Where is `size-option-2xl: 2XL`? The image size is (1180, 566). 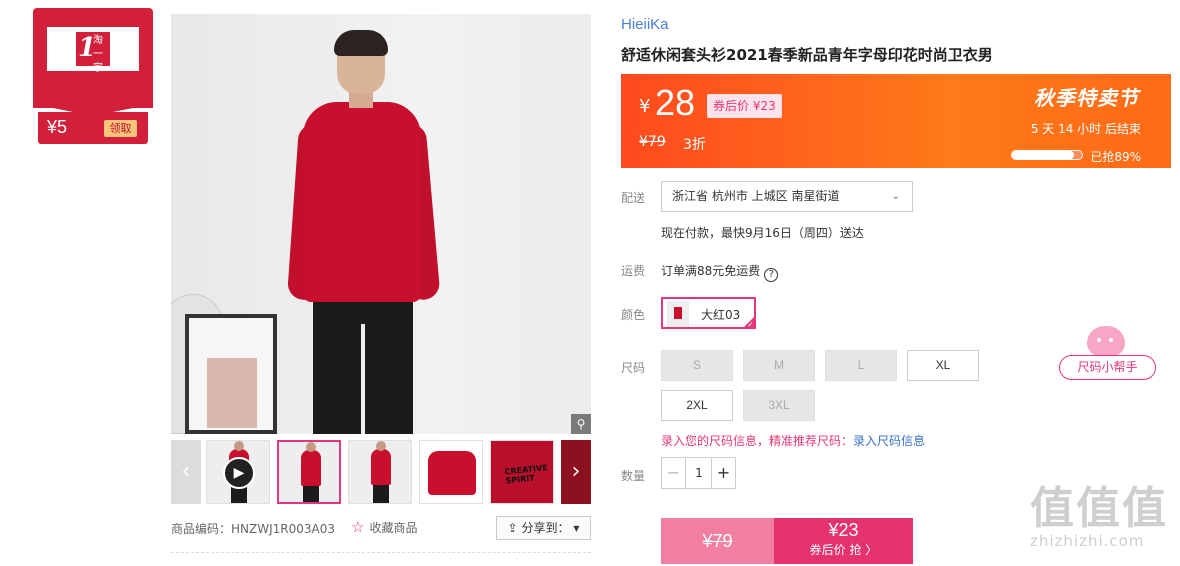 size-option-2xl: 2XL is located at coordinates (697, 405).